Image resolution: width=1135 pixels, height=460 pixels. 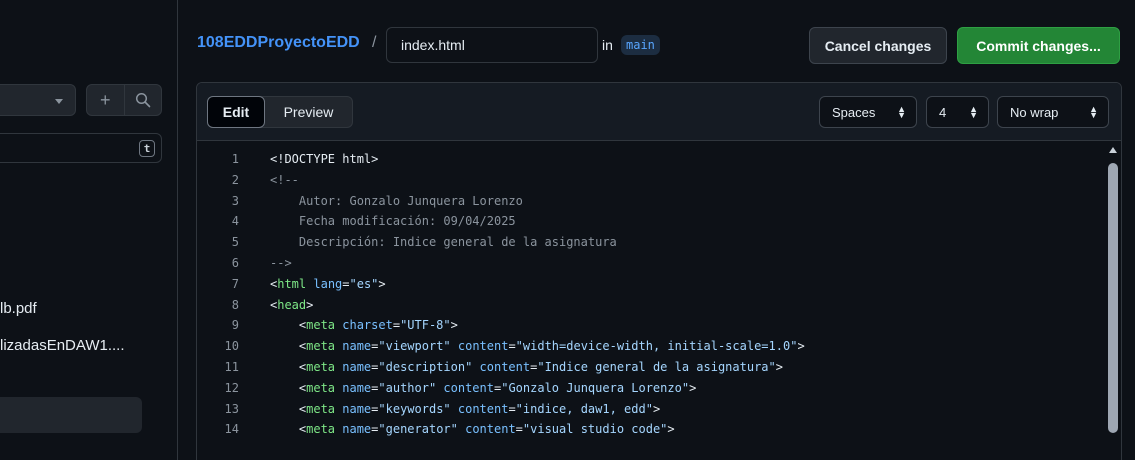 What do you see at coordinates (595, 387) in the screenshot?
I see `code-token: "Gonzalo Junquera Lorenzo"` at bounding box center [595, 387].